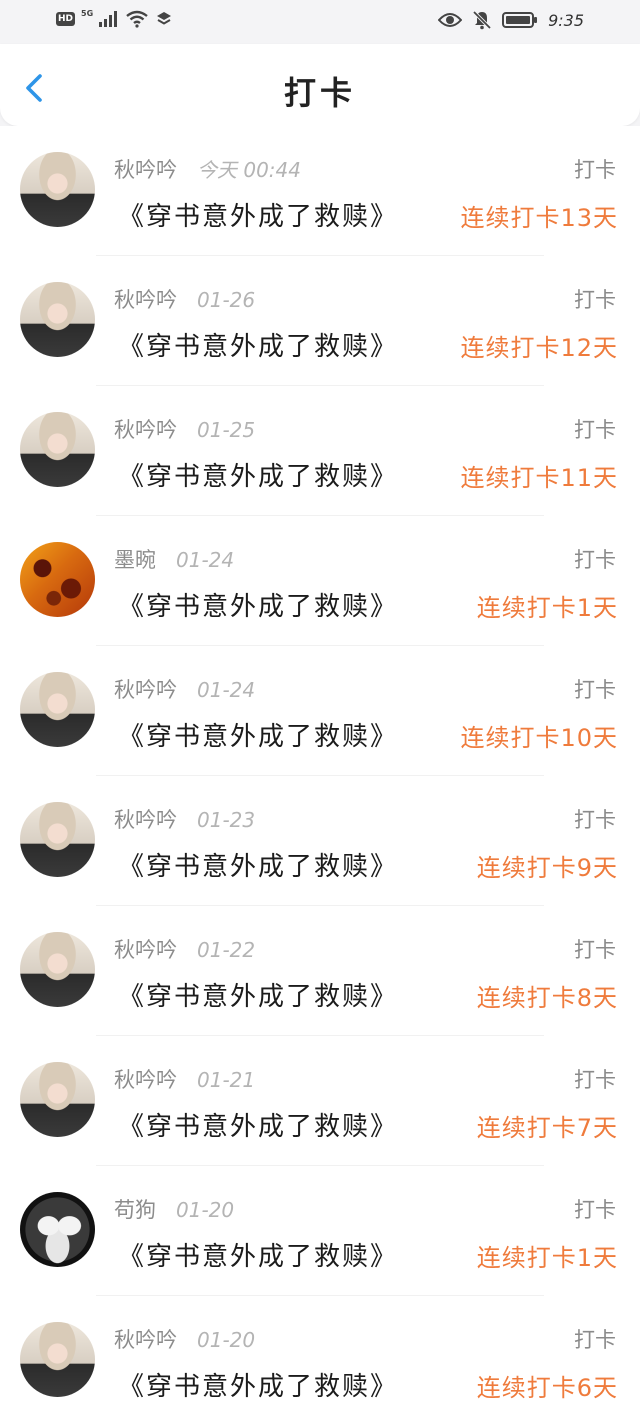 The width and height of the screenshot is (640, 1422). Describe the element at coordinates (320, 321) in the screenshot. I see `list-item: 秋吟吟 01-26 打卡 《穿书意外成了救赎》 连续打卡12天` at that location.